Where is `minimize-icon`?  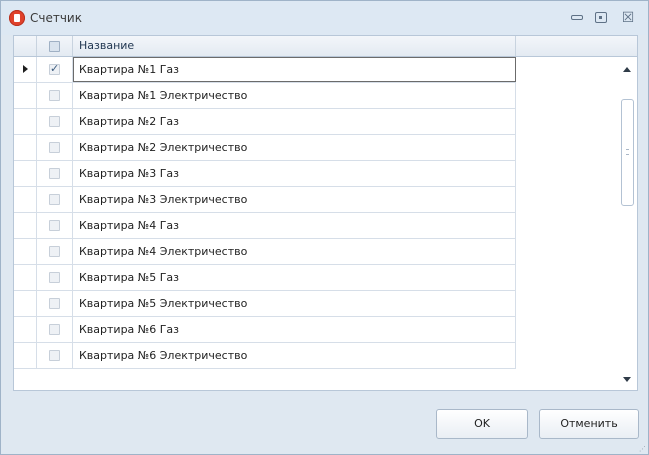 minimize-icon is located at coordinates (577, 17).